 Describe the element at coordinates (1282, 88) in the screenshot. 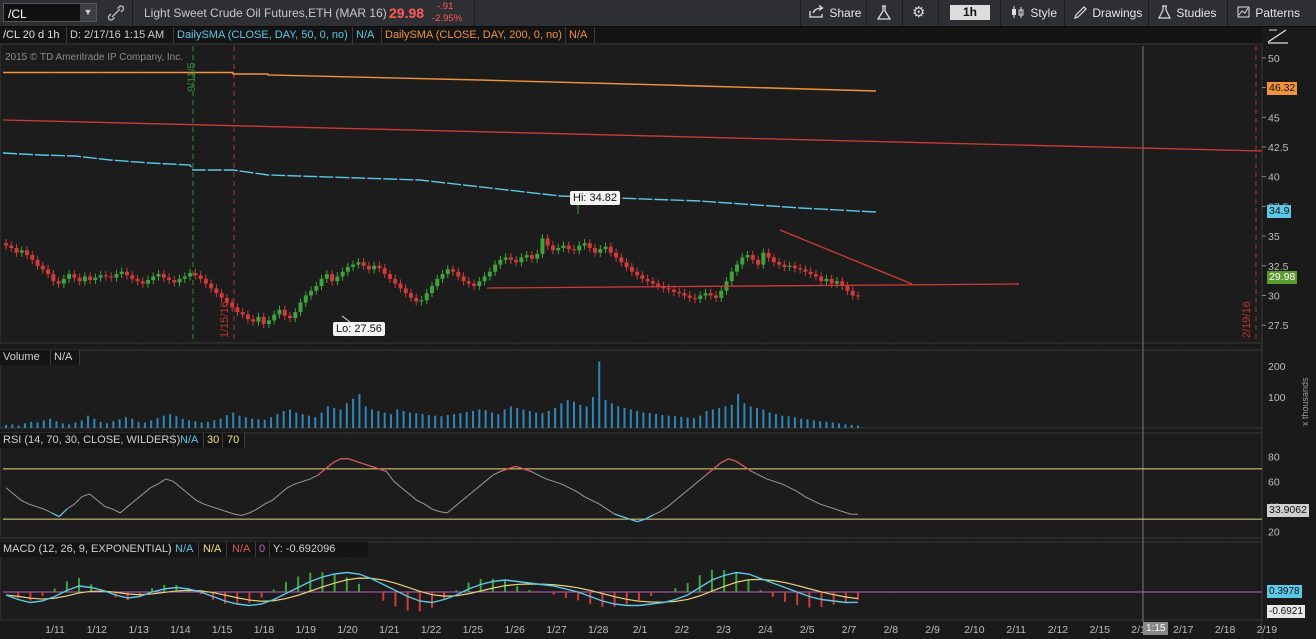

I see `sma200-tag: 46.32` at that location.